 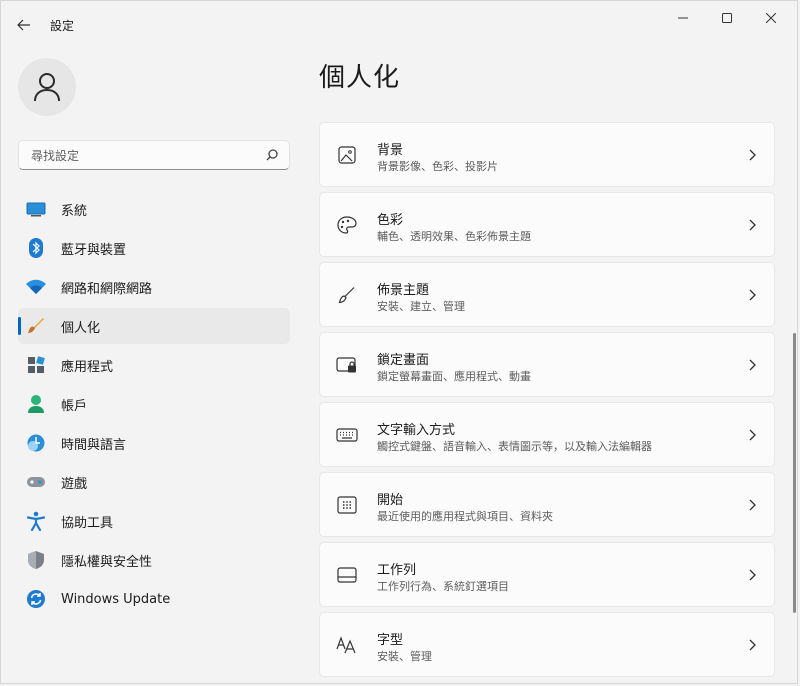 What do you see at coordinates (547, 364) in the screenshot?
I see `card-lock-screen: 鎖定畫面 鎖定螢幕畫面、應用程式、動畫` at bounding box center [547, 364].